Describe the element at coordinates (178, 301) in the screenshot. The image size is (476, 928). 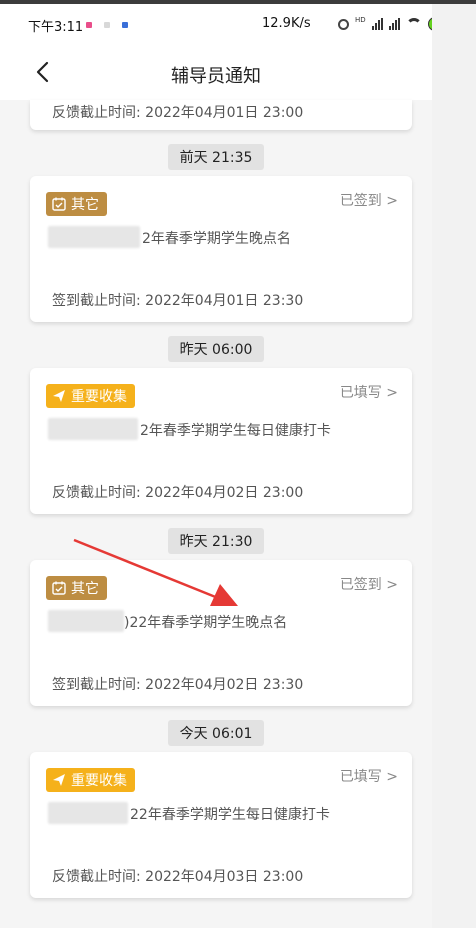
I see `deadline-text: 签到截止时间: 2022年04月01日 23:30` at that location.